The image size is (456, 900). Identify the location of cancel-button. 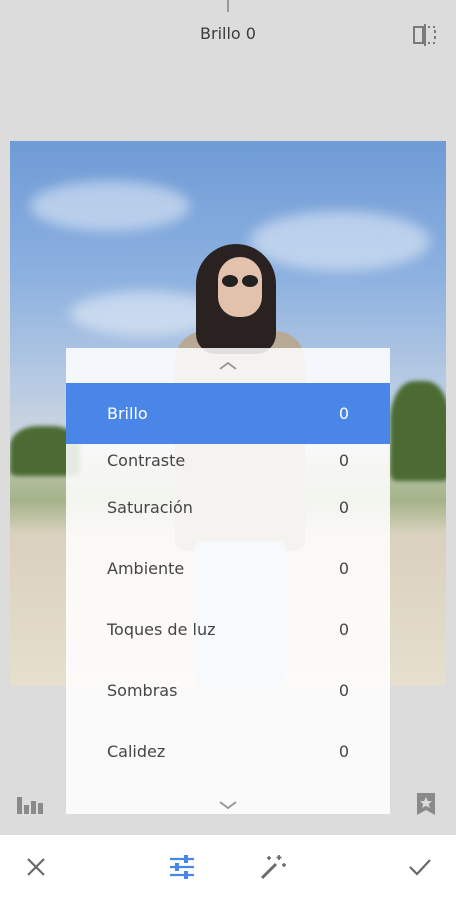
(36, 867).